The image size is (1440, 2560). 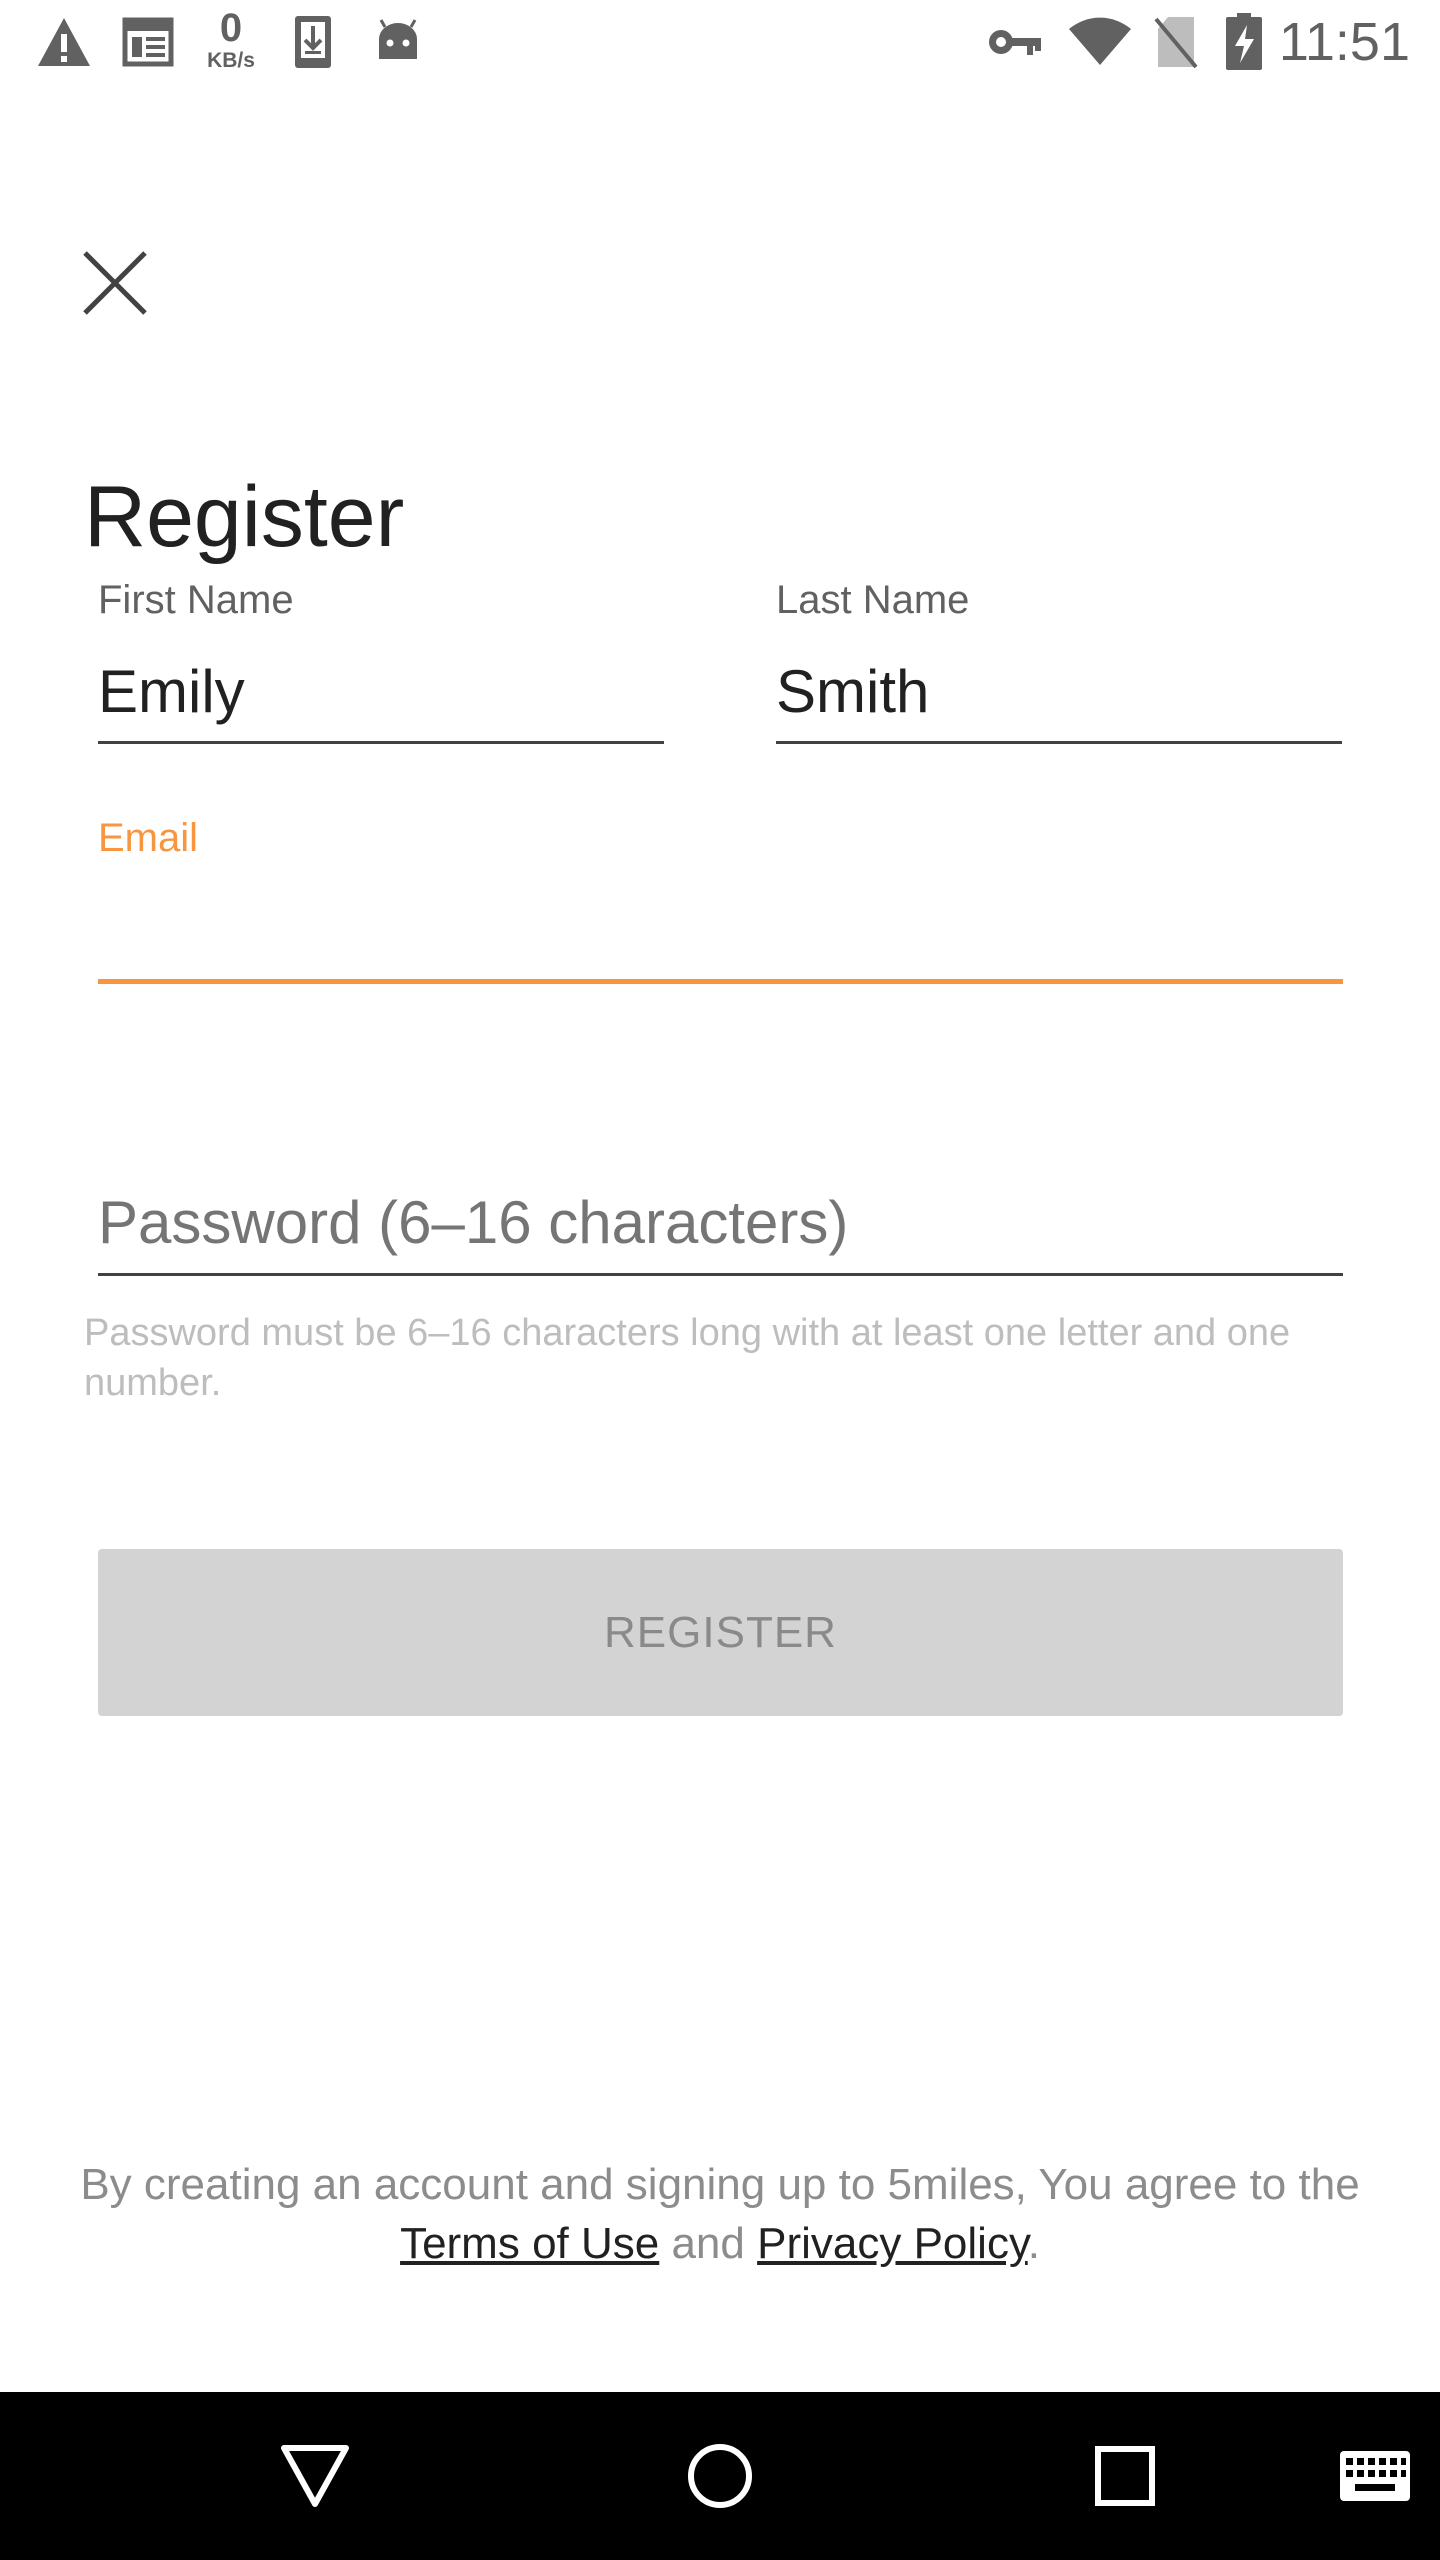 What do you see at coordinates (720, 981) in the screenshot?
I see `email-underline` at bounding box center [720, 981].